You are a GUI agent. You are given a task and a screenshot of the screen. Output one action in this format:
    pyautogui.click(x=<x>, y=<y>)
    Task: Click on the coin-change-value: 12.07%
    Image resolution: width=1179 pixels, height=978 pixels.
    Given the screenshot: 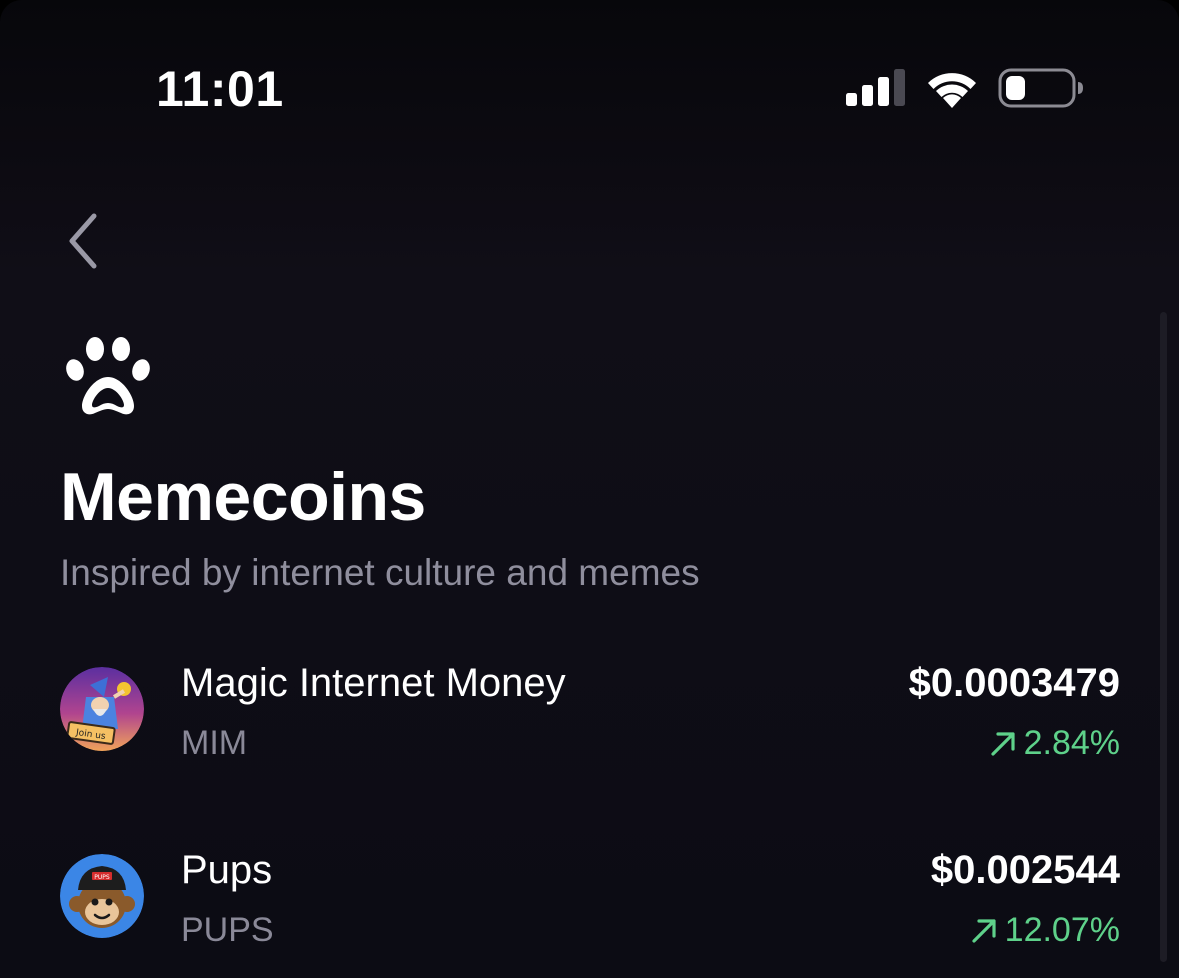 What is the action you would take?
    pyautogui.click(x=1062, y=930)
    